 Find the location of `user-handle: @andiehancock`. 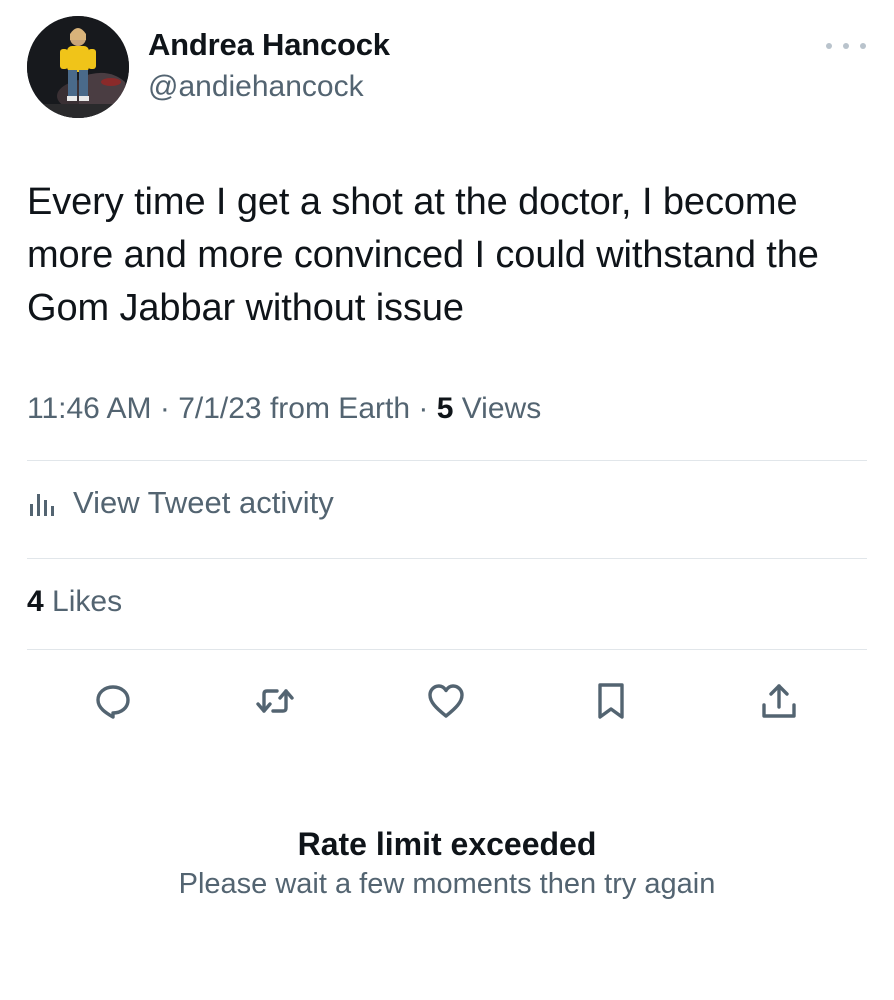

user-handle: @andiehancock is located at coordinates (256, 87).